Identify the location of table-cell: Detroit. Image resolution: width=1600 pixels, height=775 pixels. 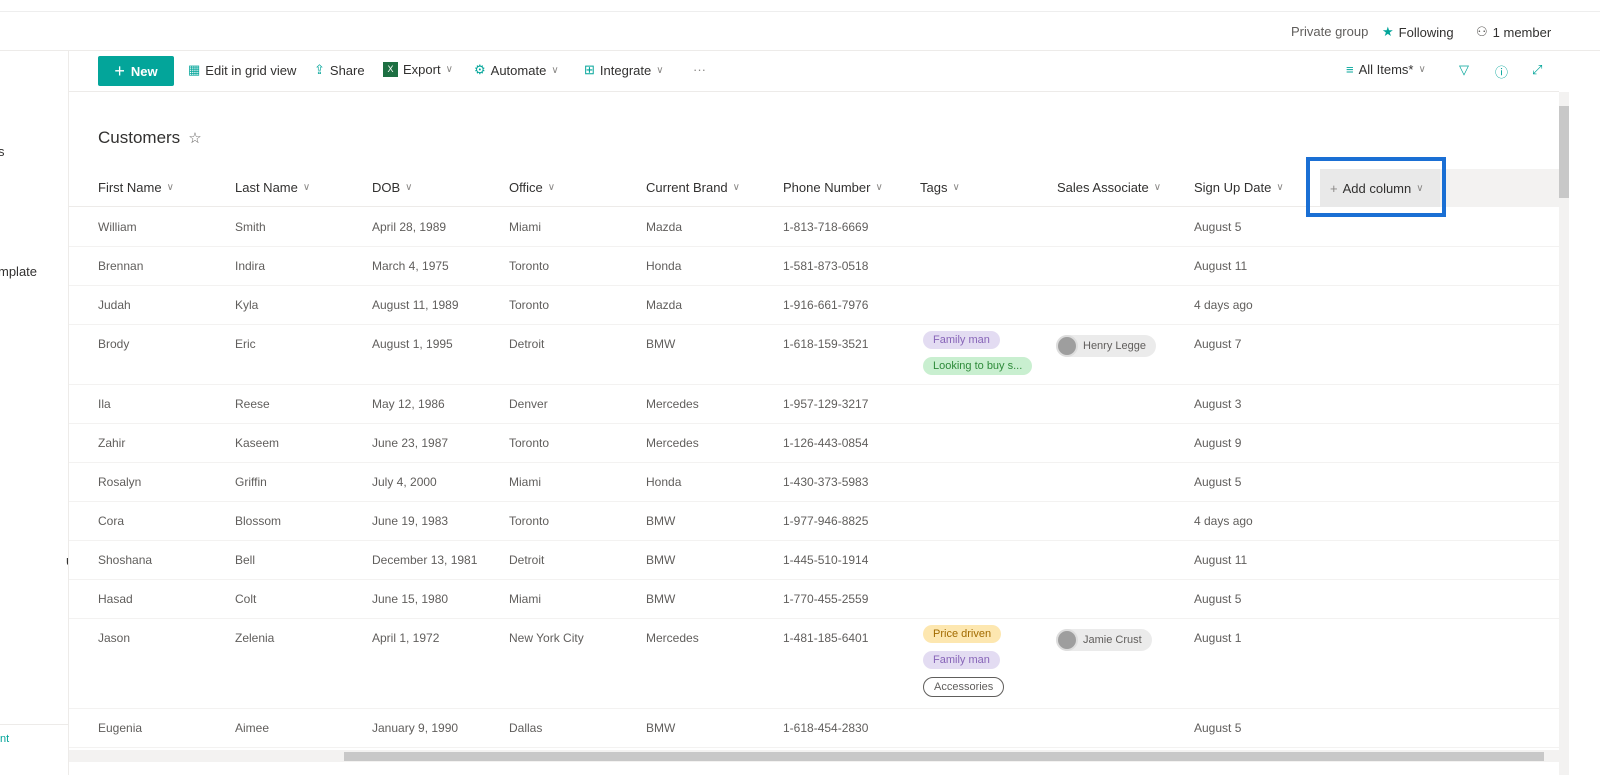
(527, 560).